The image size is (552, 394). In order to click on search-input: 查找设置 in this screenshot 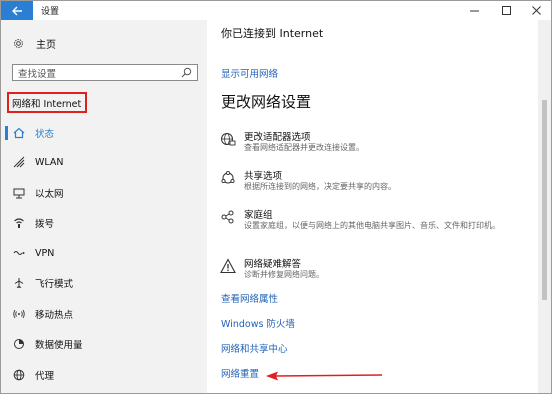, I will do `click(105, 72)`.